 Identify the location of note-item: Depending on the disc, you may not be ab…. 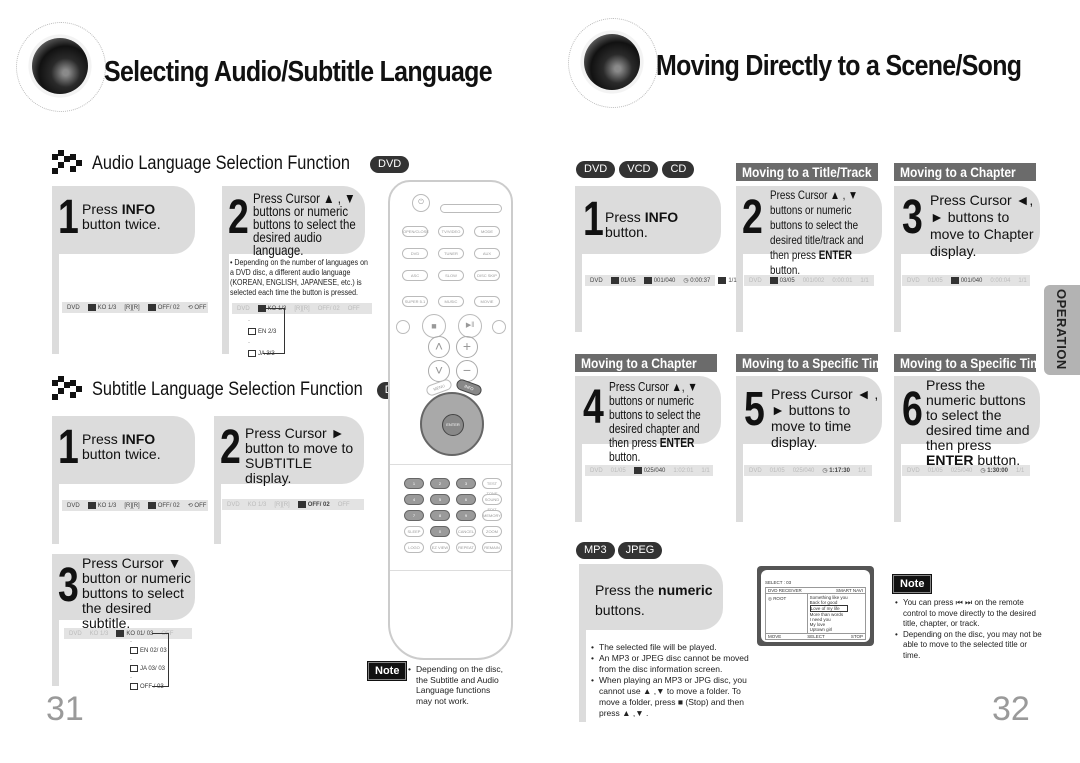
(970, 646).